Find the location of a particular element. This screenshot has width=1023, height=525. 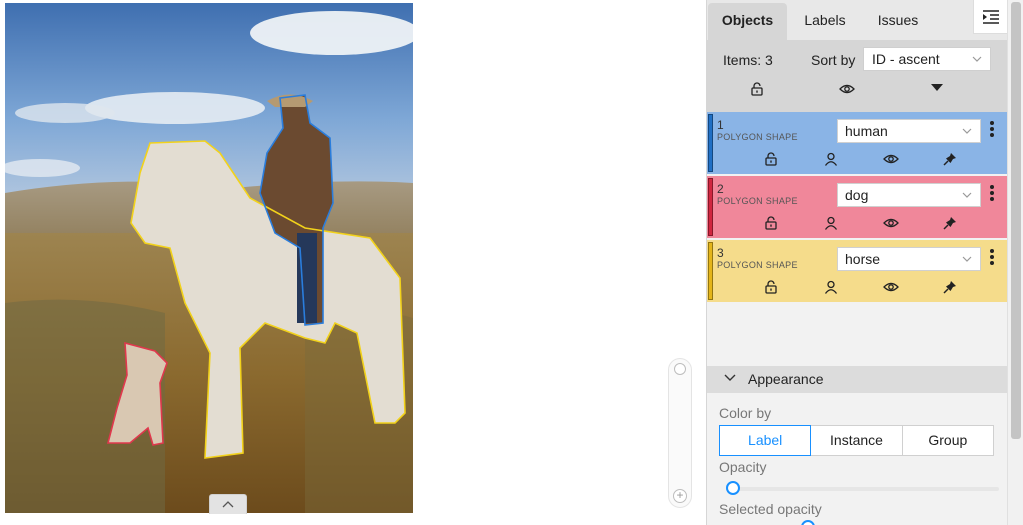

object-label-select: dog is located at coordinates (909, 195).